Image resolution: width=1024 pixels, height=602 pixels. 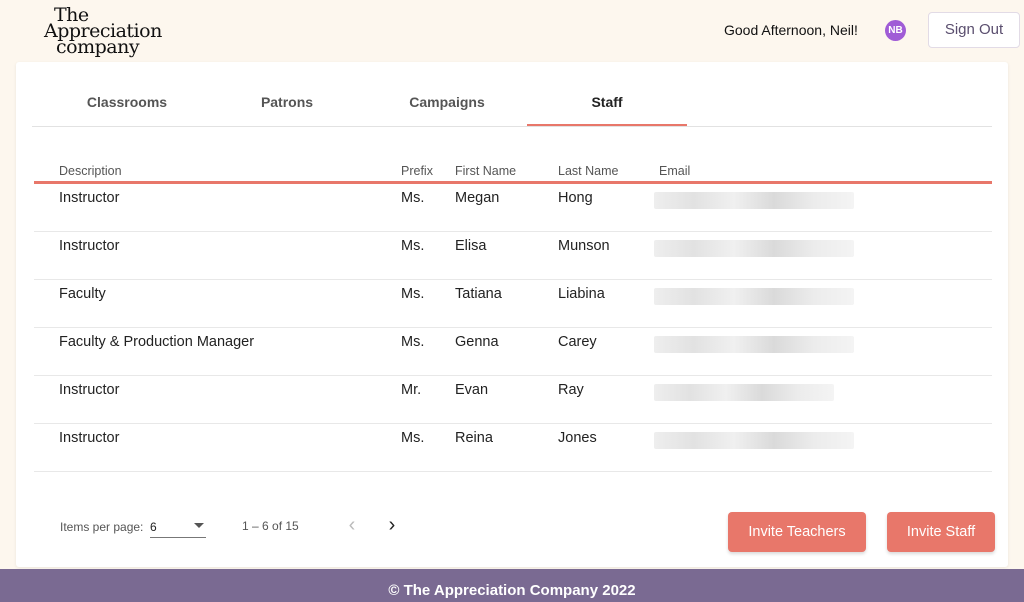 I want to click on cell-last-name: Carey, so click(x=577, y=342).